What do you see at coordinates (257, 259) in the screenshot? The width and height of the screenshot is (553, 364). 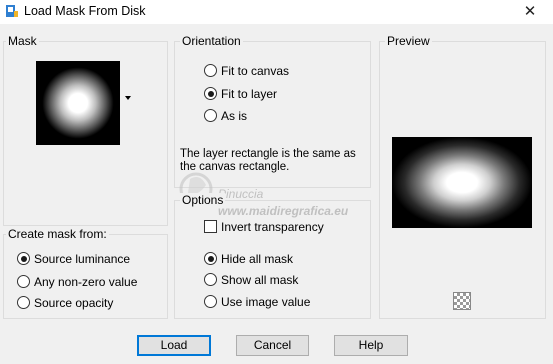 I see `radio-label: Hide all mask` at bounding box center [257, 259].